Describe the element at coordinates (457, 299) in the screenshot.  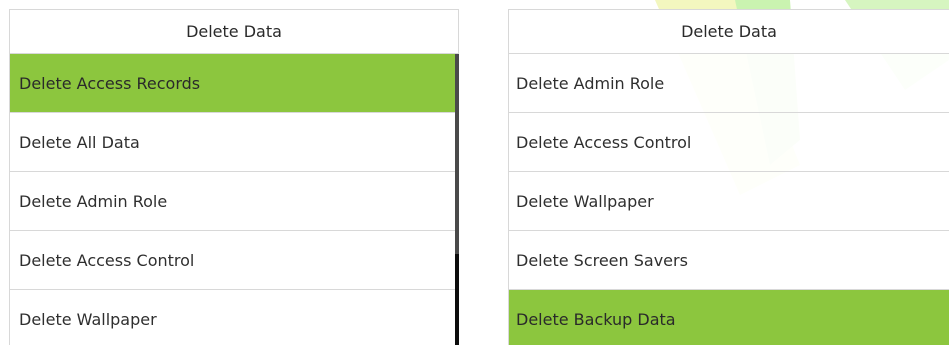
I see `scrollbar-thumb` at that location.